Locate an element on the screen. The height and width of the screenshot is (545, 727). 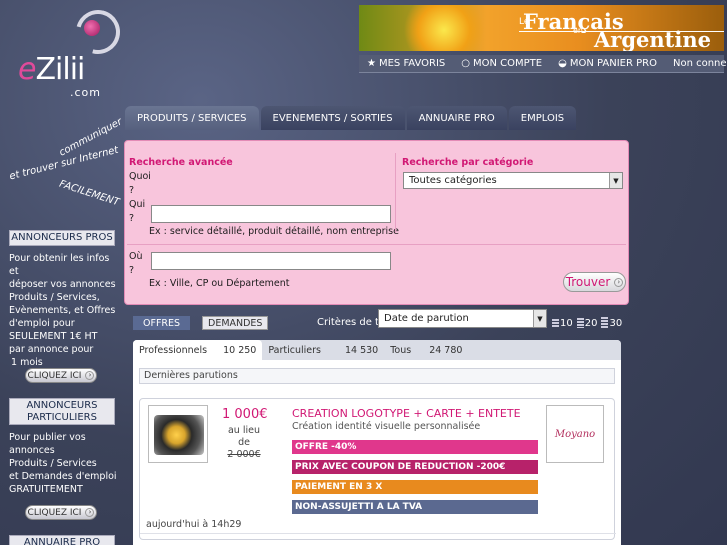
instead-label: de is located at coordinates (244, 442).